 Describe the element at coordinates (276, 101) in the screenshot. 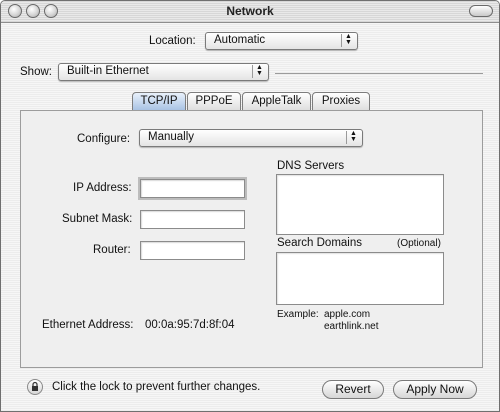

I see `tab-appletalk: AppleTalk` at that location.